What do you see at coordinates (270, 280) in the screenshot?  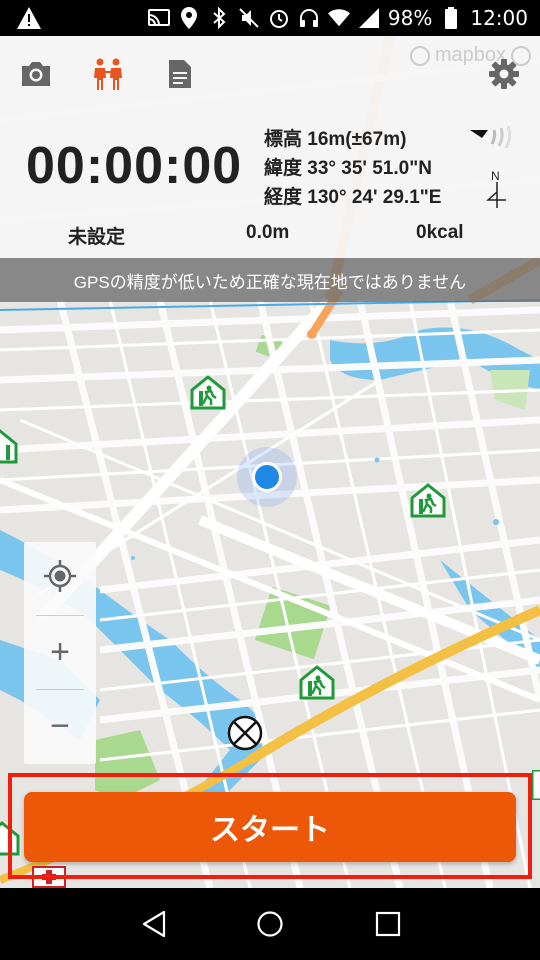 I see `gps-accuracy-warning: GPSの精度が低いため正確な現在地ではありません` at bounding box center [270, 280].